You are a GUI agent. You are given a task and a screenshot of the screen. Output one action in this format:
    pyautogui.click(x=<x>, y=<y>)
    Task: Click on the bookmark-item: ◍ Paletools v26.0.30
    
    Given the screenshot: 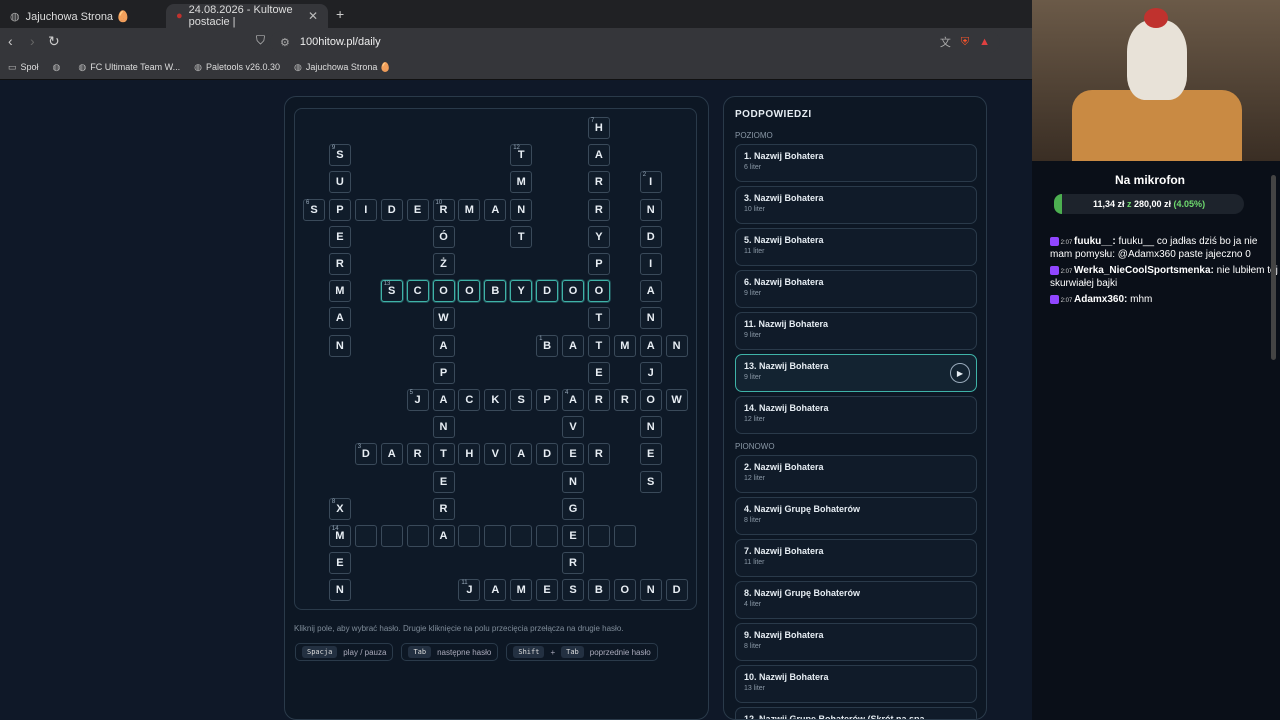 What is the action you would take?
    pyautogui.click(x=237, y=67)
    